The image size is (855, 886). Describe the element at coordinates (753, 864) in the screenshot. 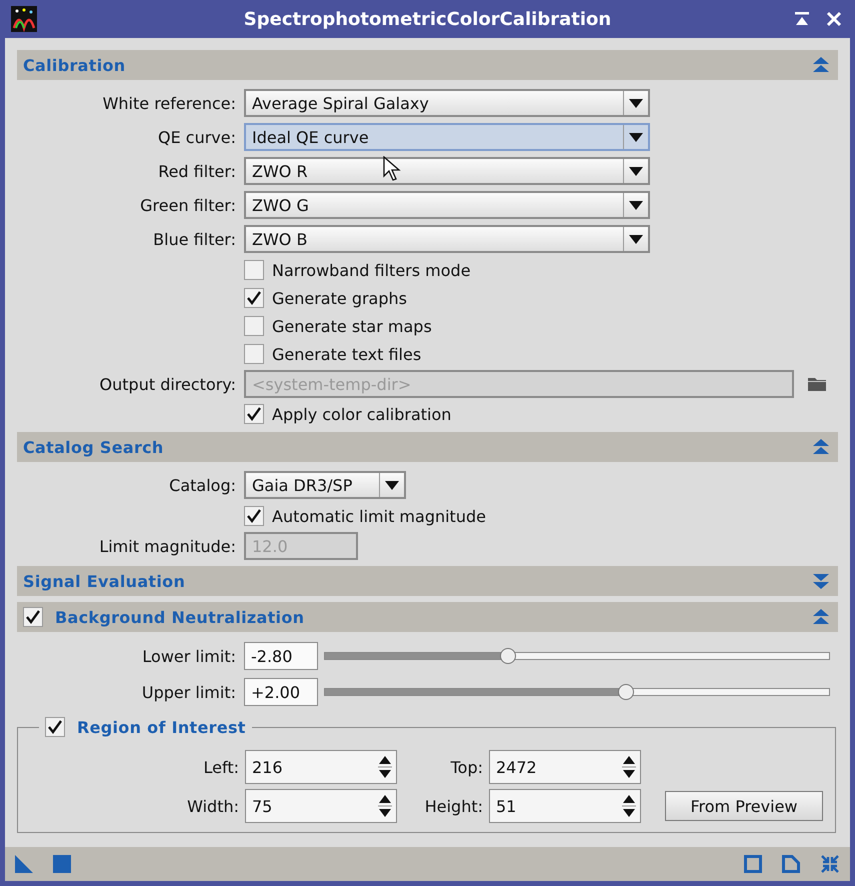

I see `square-icon` at that location.